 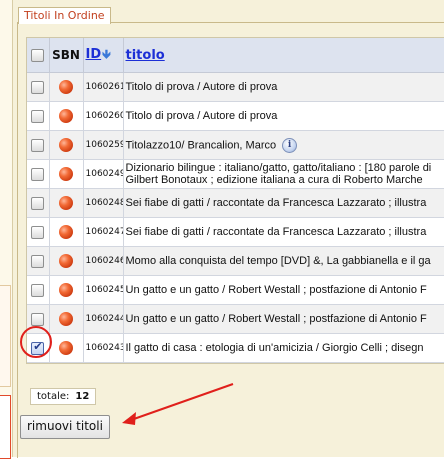 What do you see at coordinates (283, 55) in the screenshot?
I see `titolo-header: titolo` at bounding box center [283, 55].